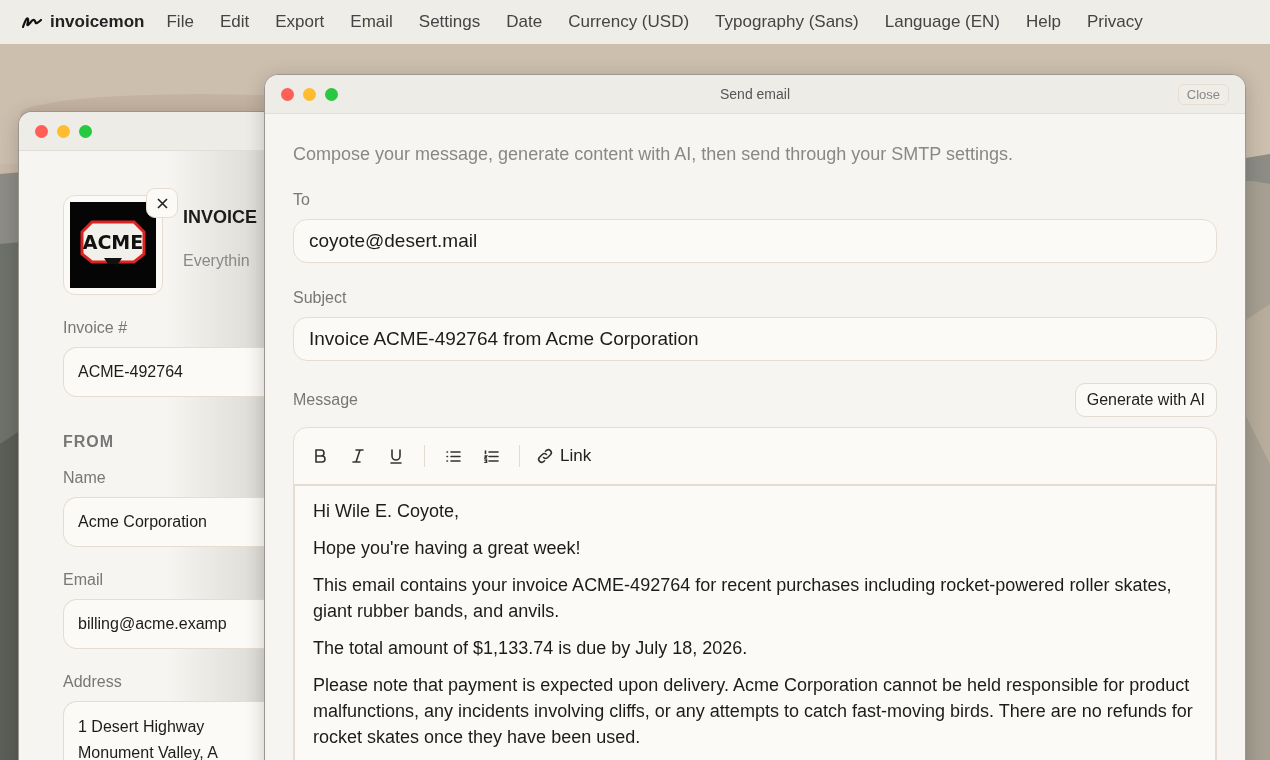 The width and height of the screenshot is (1270, 760). What do you see at coordinates (96, 328) in the screenshot?
I see `field-label: Invoice #` at bounding box center [96, 328].